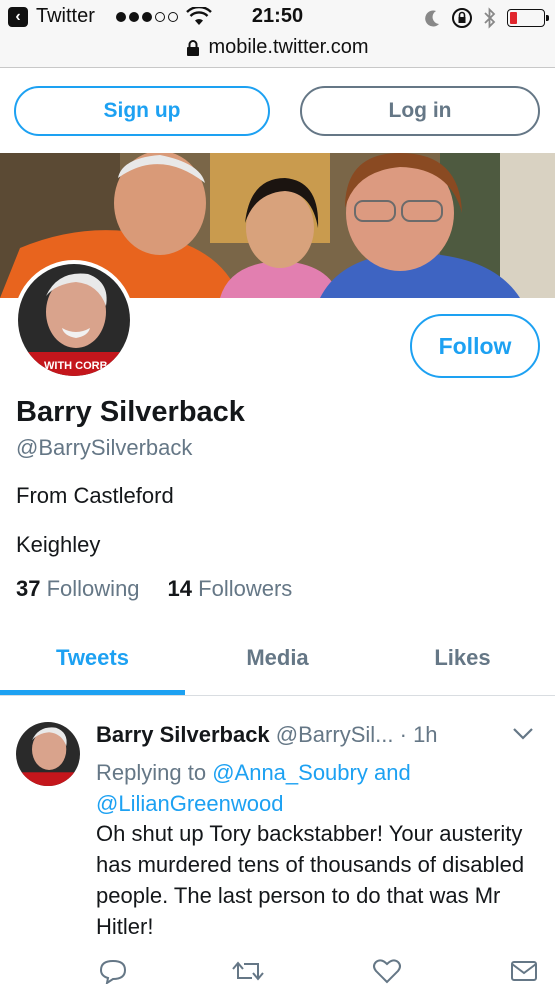 The width and height of the screenshot is (555, 984). I want to click on following-count: 37, so click(28, 588).